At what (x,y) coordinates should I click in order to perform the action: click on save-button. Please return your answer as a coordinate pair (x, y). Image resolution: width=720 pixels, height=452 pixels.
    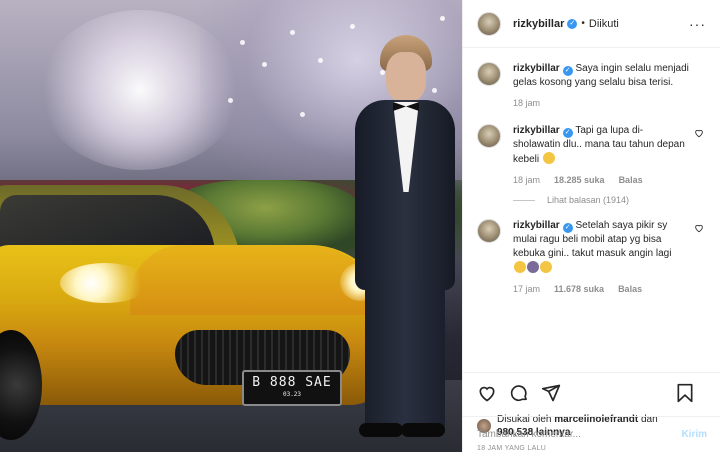
    Looking at the image, I should click on (685, 394).